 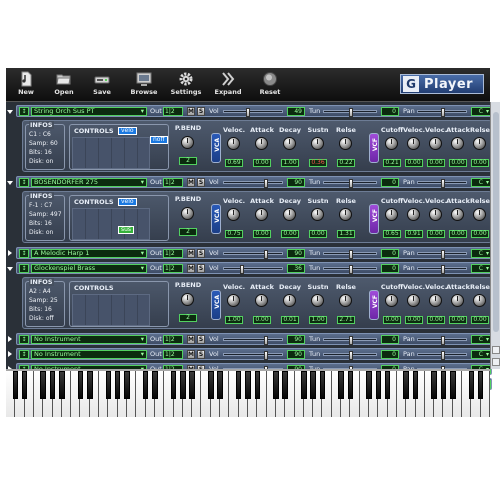 I want to click on instrument-select: Glockenspiel Brass ▾, so click(x=89, y=268).